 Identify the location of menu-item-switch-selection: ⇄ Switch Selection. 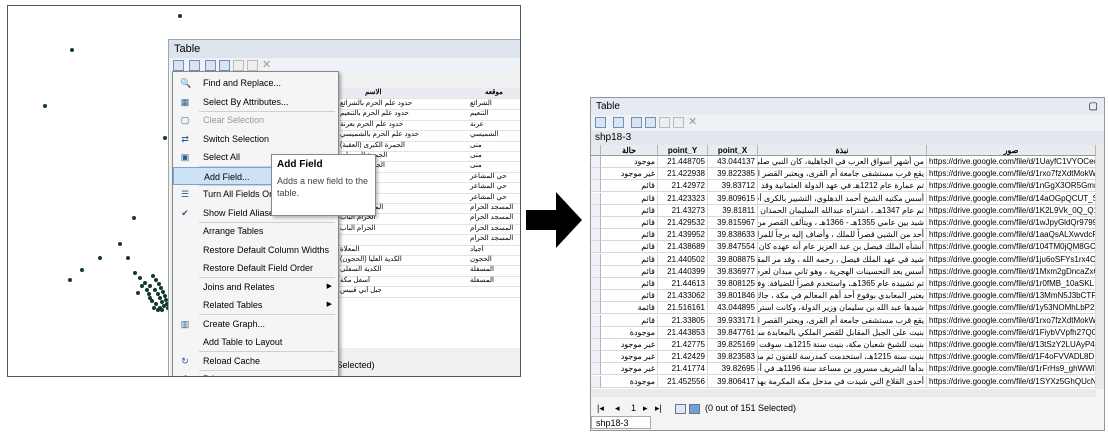
(255, 139).